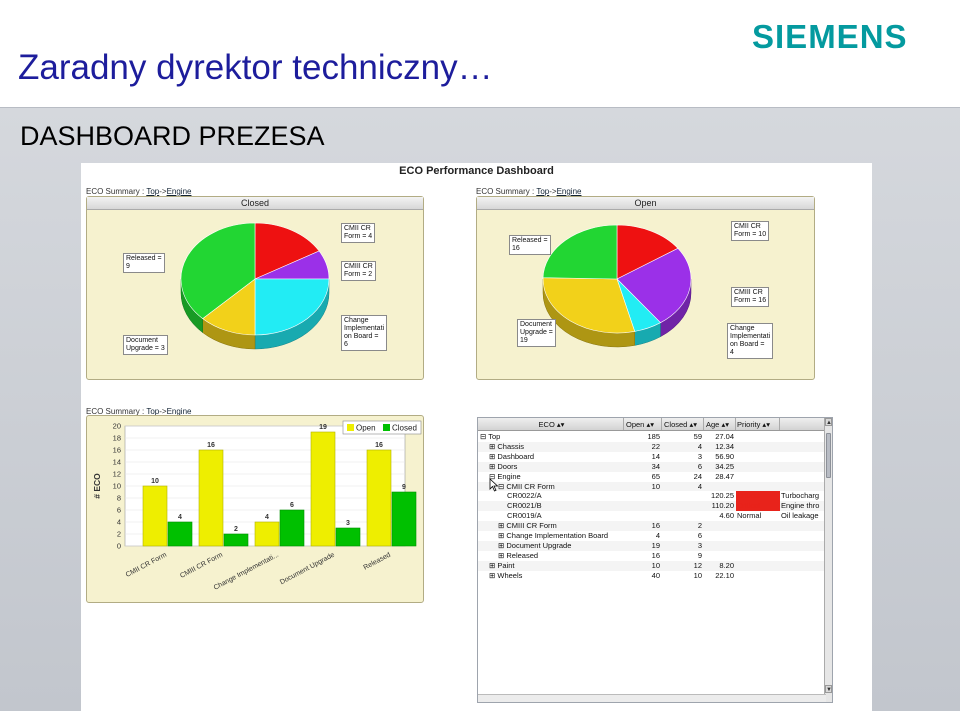  What do you see at coordinates (323, 489) in the screenshot?
I see `bar-open-document-upgrade` at bounding box center [323, 489].